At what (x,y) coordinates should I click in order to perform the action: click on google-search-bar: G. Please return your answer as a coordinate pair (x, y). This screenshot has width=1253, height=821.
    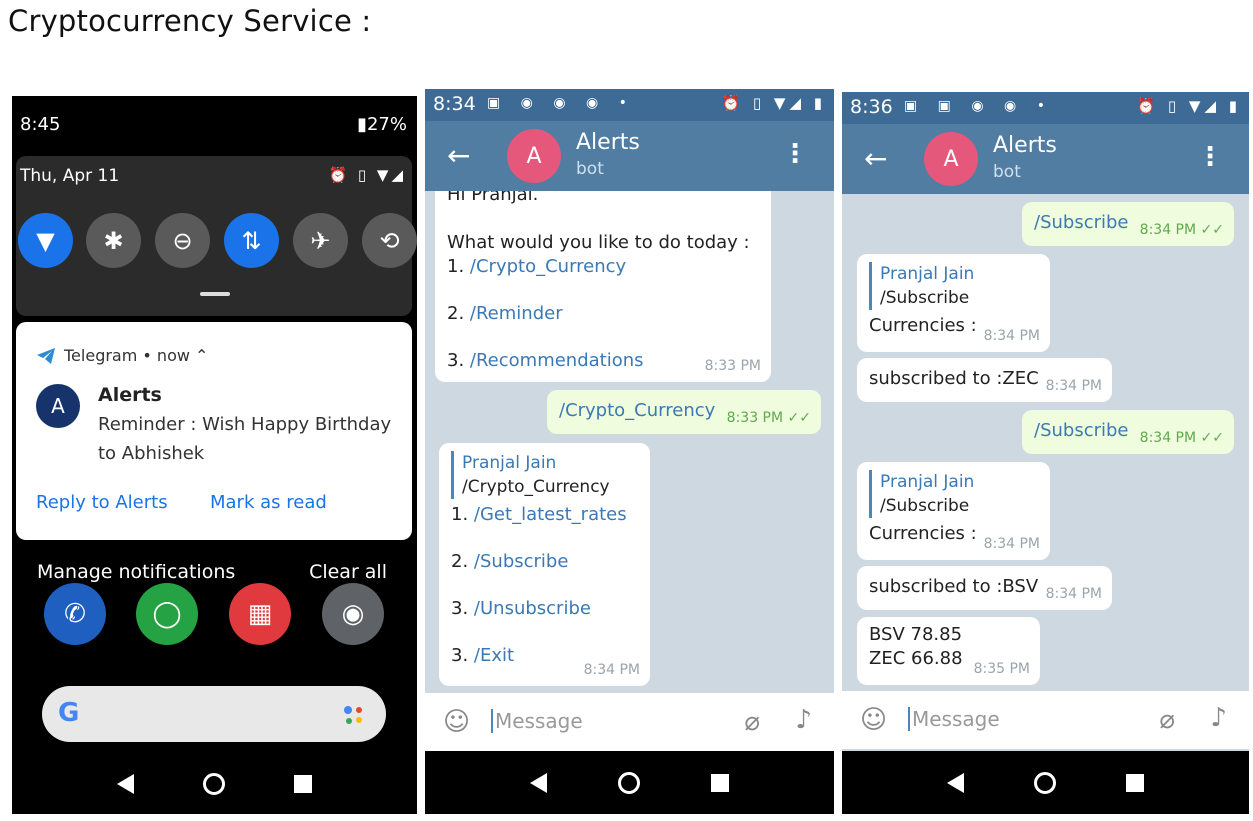
    Looking at the image, I should click on (214, 714).